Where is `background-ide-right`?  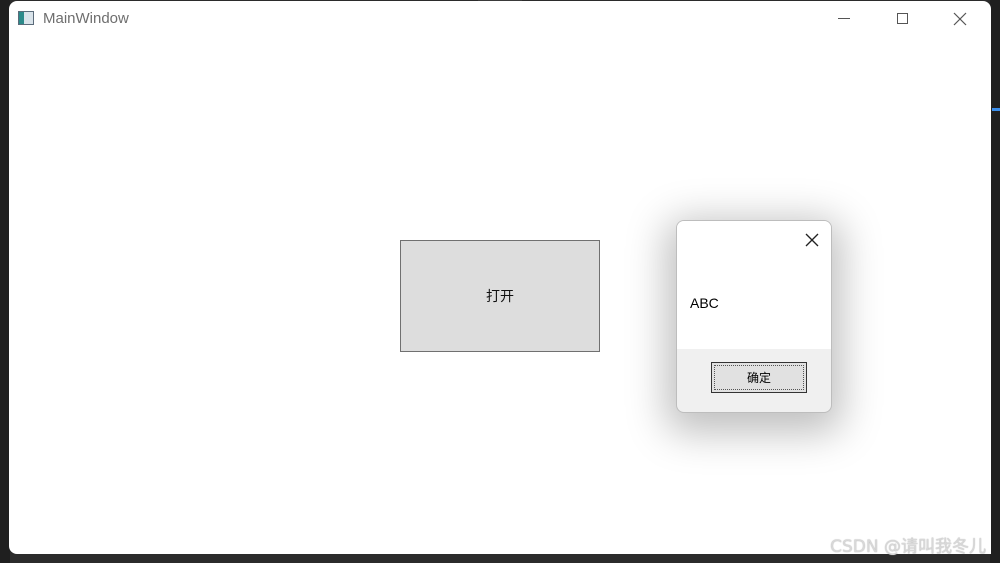
background-ide-right is located at coordinates (995, 281).